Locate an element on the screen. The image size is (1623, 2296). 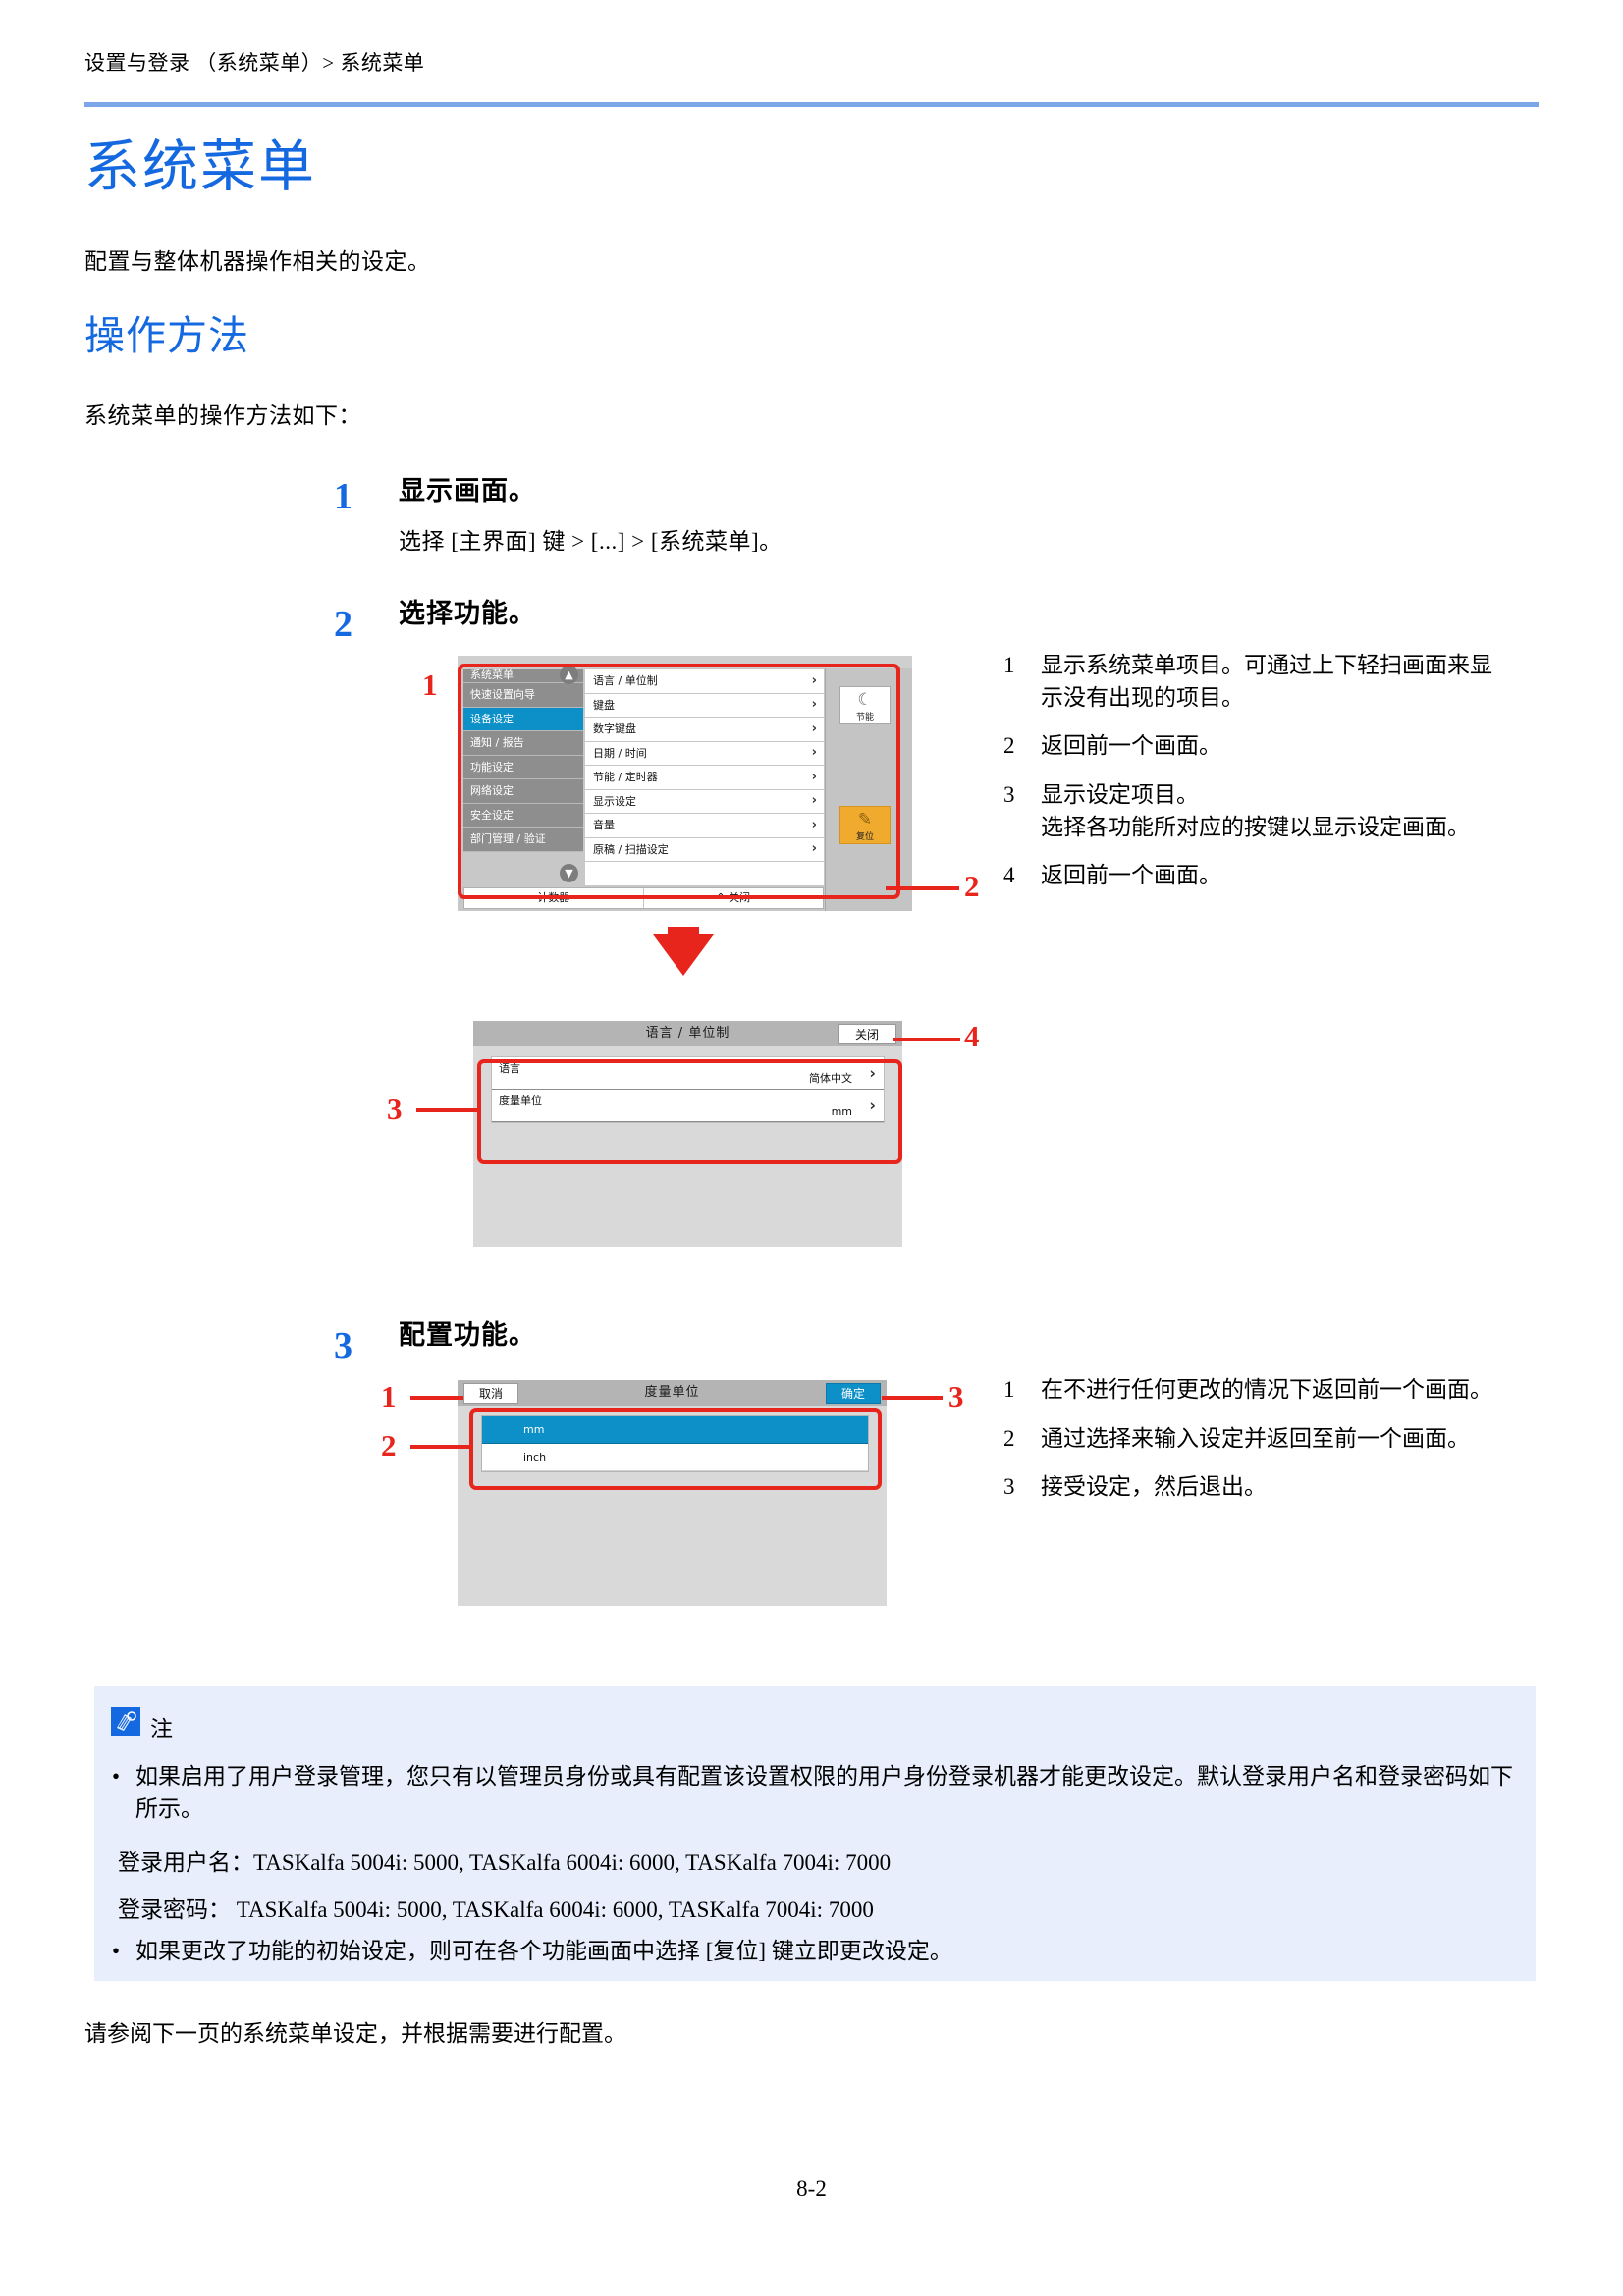
step-number-1: 1 is located at coordinates (343, 497).